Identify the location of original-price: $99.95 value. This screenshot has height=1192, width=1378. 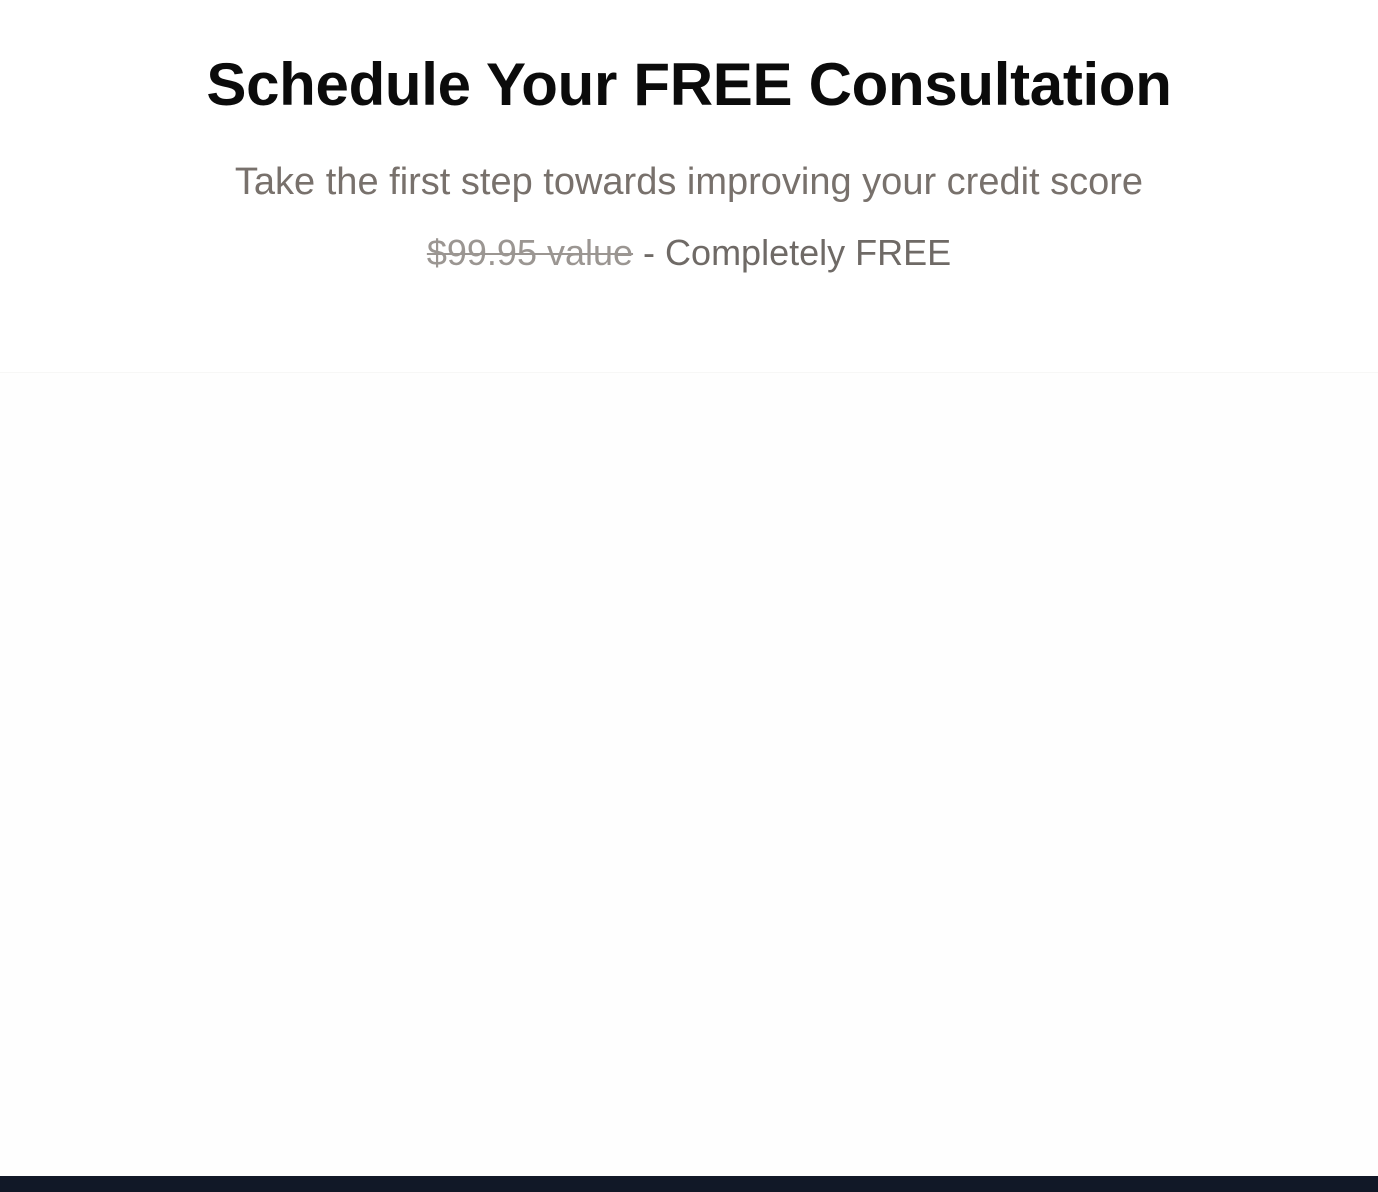
(530, 252).